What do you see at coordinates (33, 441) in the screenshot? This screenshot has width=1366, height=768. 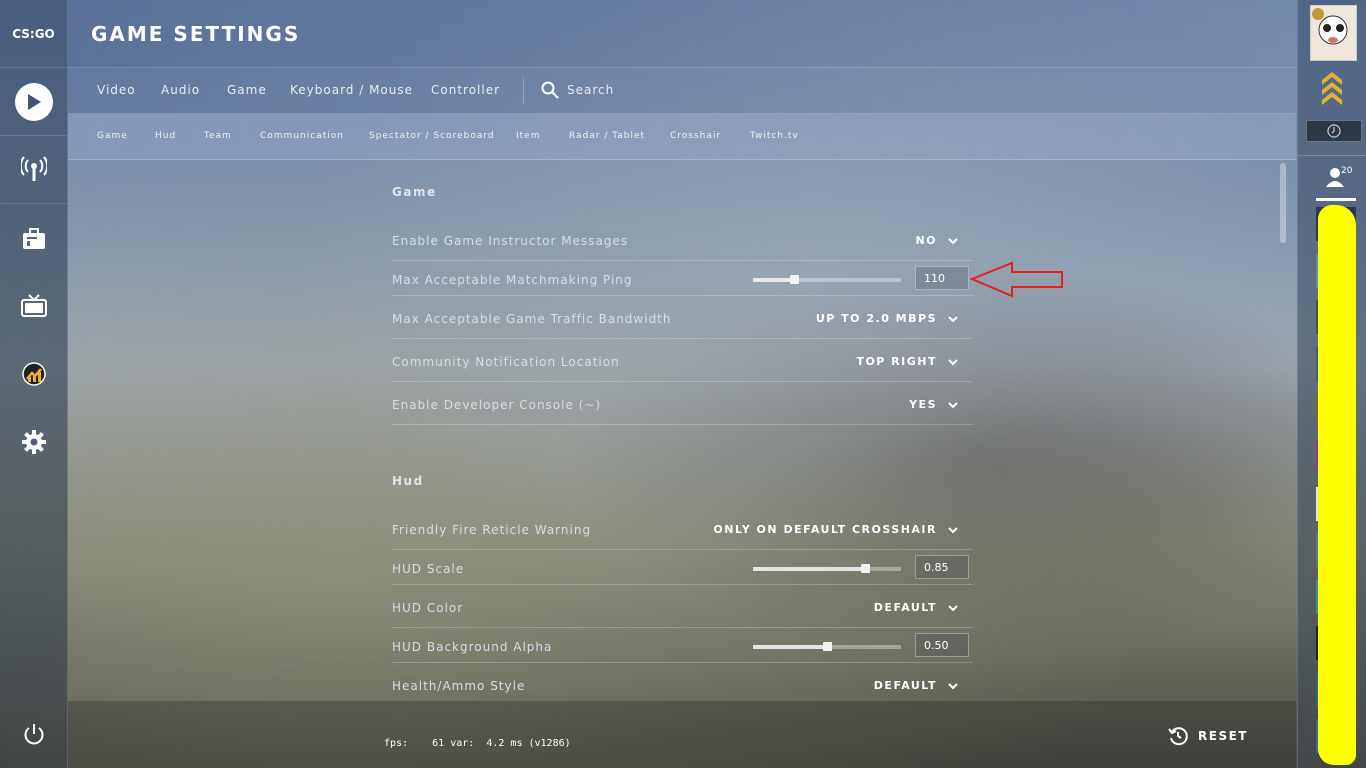 I see `settings-button` at bounding box center [33, 441].